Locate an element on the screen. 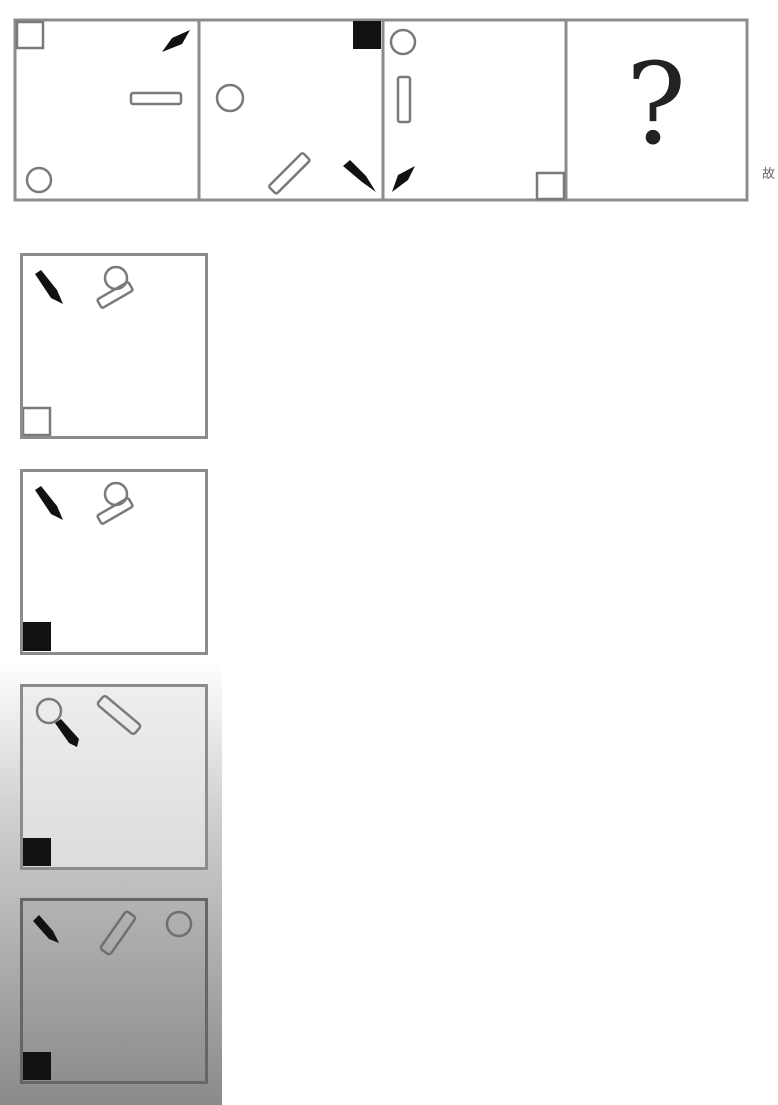 This screenshot has width=778, height=1105. question-mark: ? is located at coordinates (656, 105).